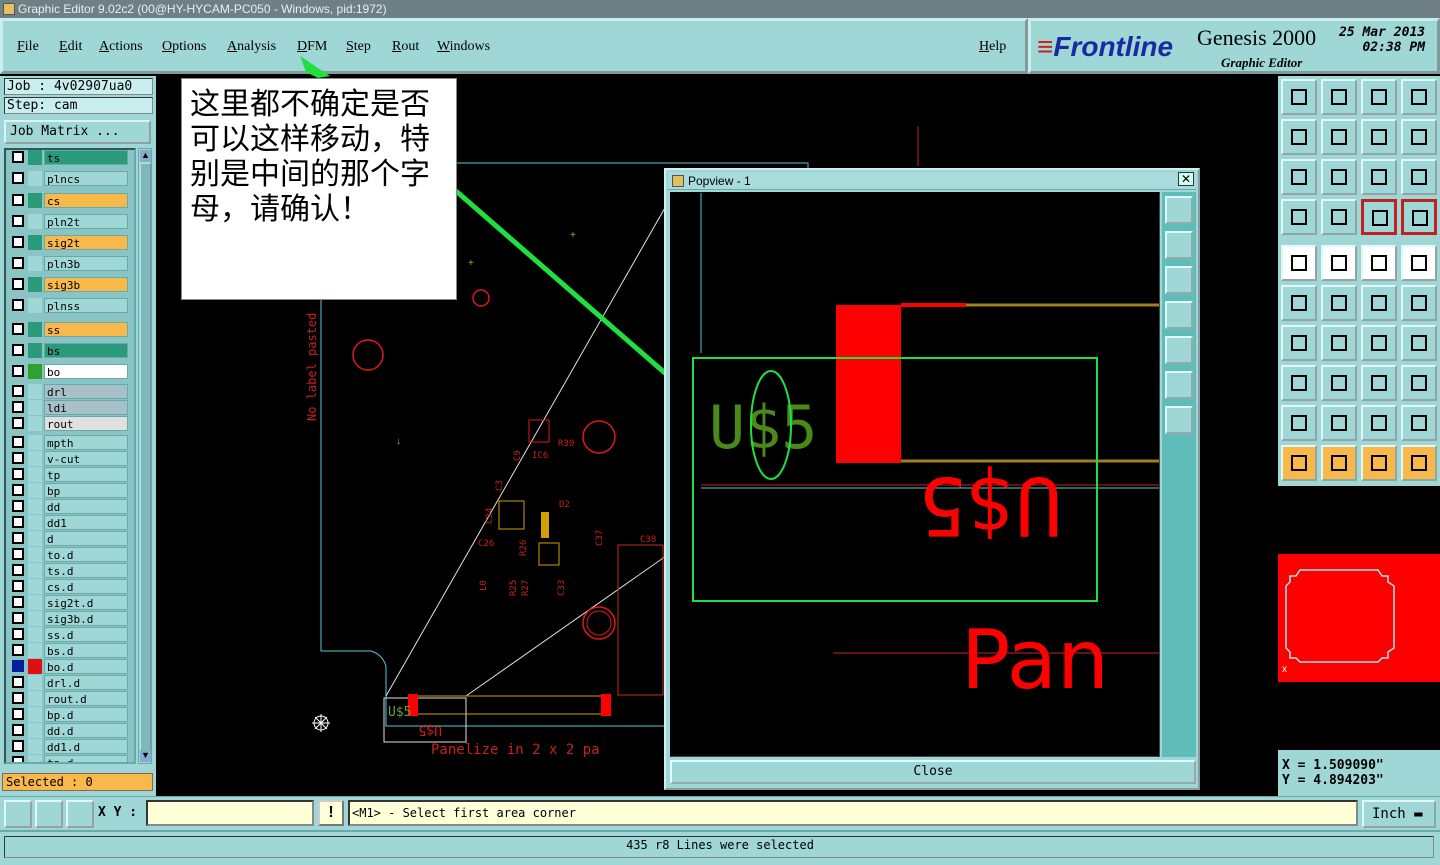  Describe the element at coordinates (86, 538) in the screenshot. I see `layer-name: d` at that location.